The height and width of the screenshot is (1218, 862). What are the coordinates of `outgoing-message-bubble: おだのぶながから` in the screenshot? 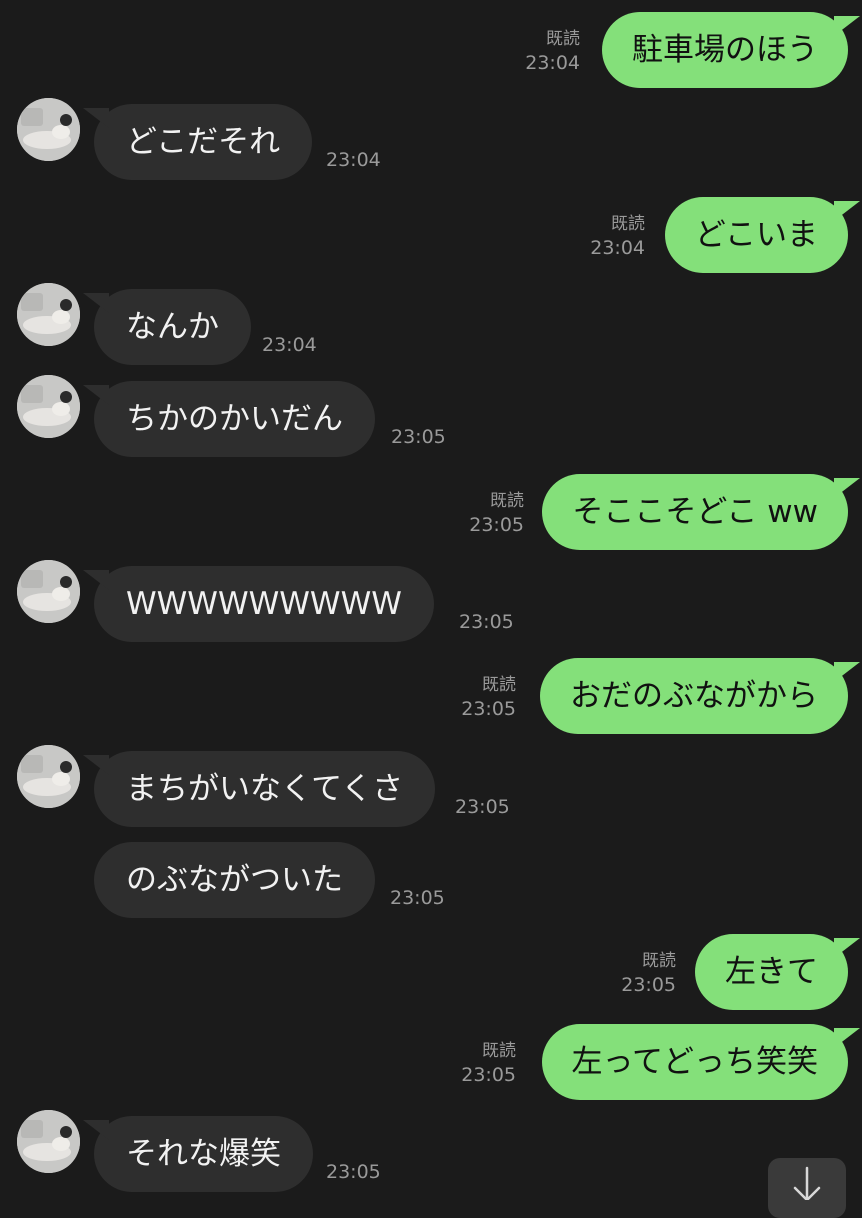 It's located at (694, 696).